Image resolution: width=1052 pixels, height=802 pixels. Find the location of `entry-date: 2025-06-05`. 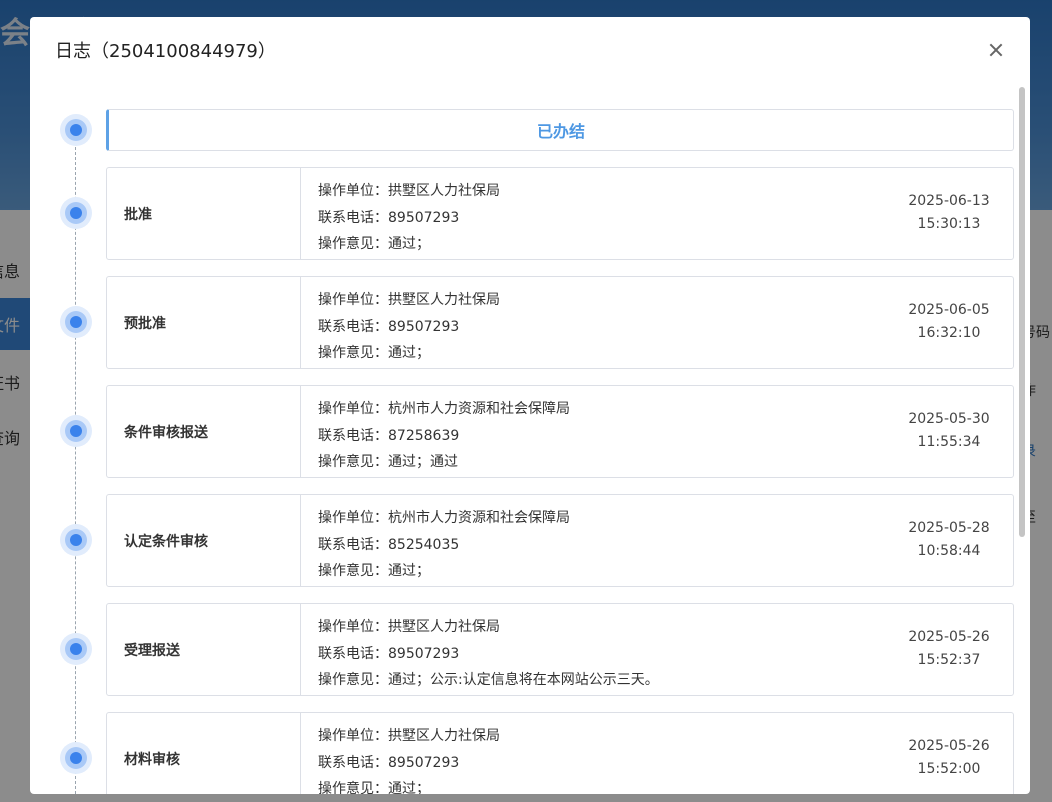

entry-date: 2025-06-05 is located at coordinates (949, 310).